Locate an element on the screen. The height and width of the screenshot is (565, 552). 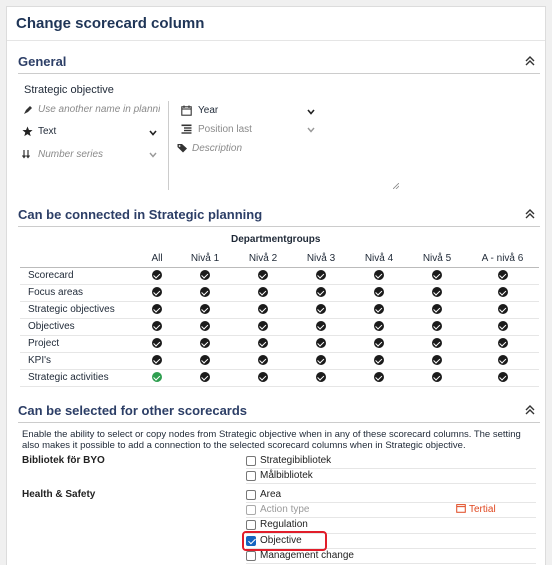
column-name: Strategic objective is located at coordinates (69, 90).